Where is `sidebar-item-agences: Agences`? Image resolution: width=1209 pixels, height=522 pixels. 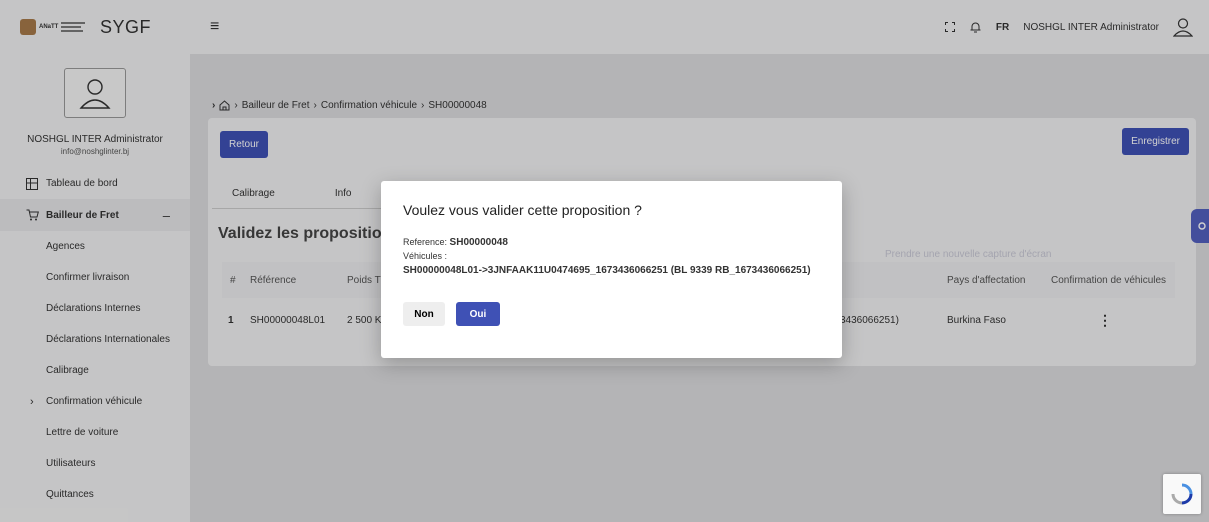
sidebar-item-agences: Agences is located at coordinates (95, 246).